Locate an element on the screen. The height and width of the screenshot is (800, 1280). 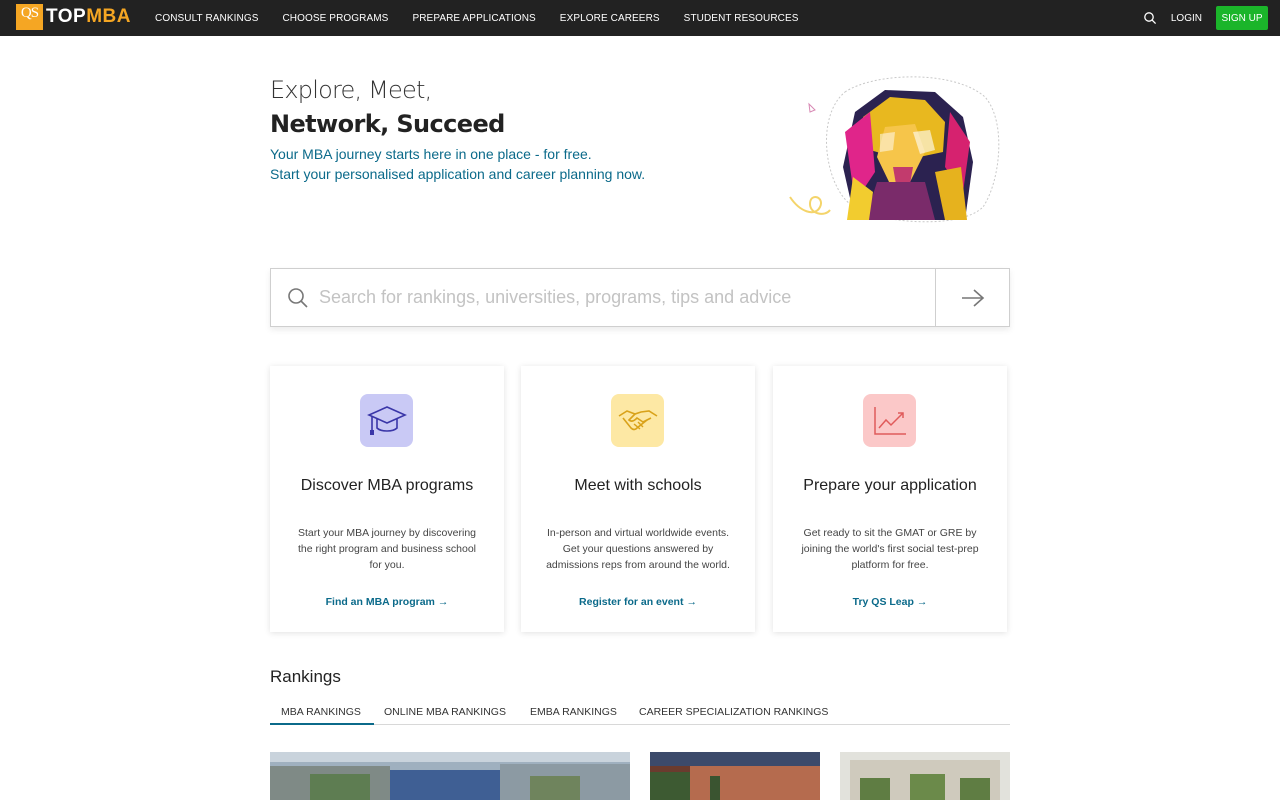
arrow-right-icon is located at coordinates (972, 297).